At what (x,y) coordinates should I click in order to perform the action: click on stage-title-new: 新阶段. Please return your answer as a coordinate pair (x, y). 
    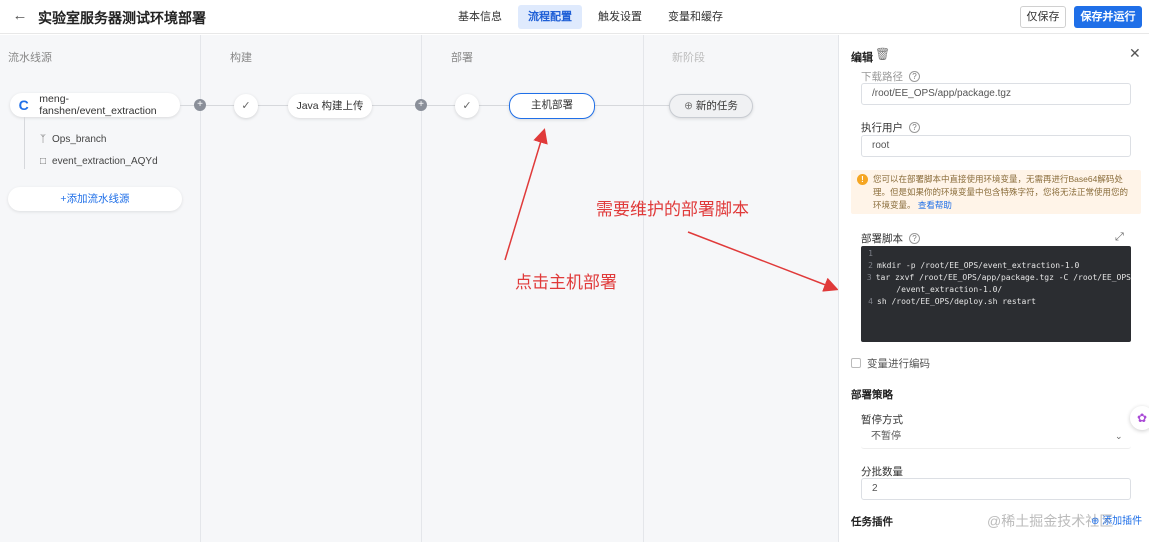
    Looking at the image, I should click on (688, 57).